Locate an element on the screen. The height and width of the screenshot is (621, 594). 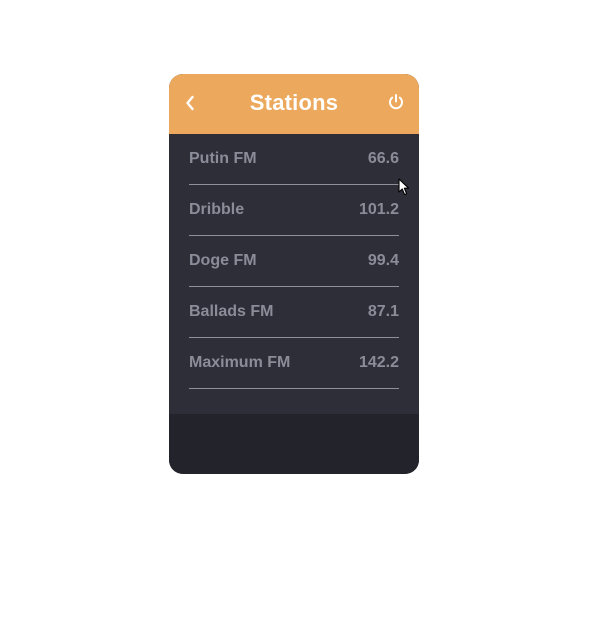
station-name: Doge FM is located at coordinates (223, 260).